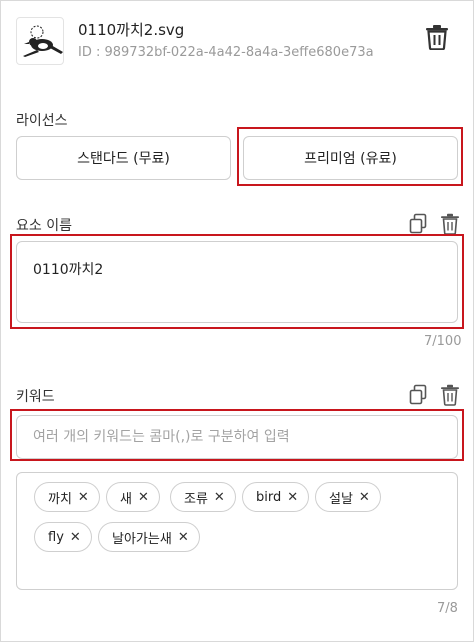 This screenshot has width=474, height=642. What do you see at coordinates (60, 499) in the screenshot?
I see `tag-label: 까치` at bounding box center [60, 499].